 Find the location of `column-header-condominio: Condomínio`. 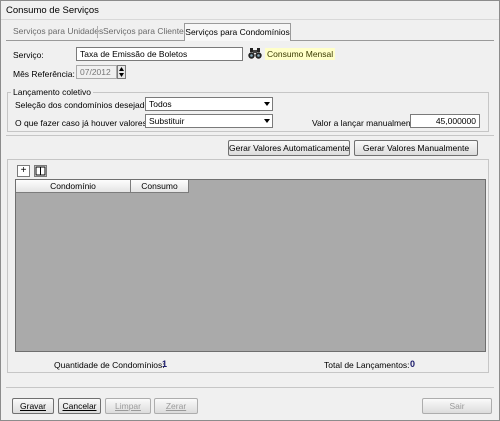

column-header-condominio: Condomínio is located at coordinates (73, 186).